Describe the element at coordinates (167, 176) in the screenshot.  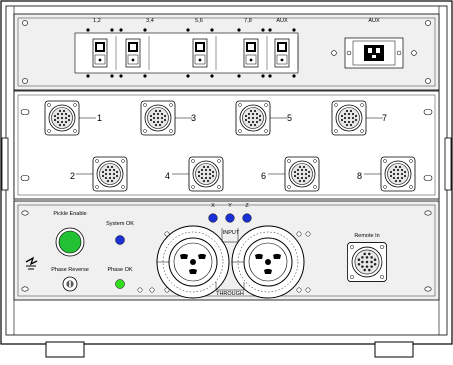
I see `connector-label-4: 4` at that location.